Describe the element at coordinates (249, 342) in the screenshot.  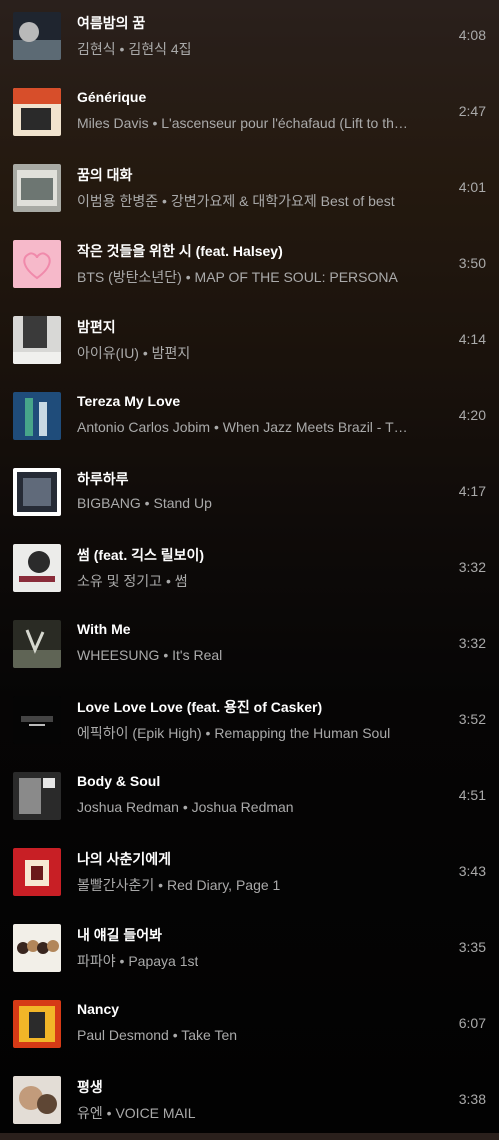
I see `track-row: 밤편지 아이유(IU) • 밤편지 4:14` at that location.